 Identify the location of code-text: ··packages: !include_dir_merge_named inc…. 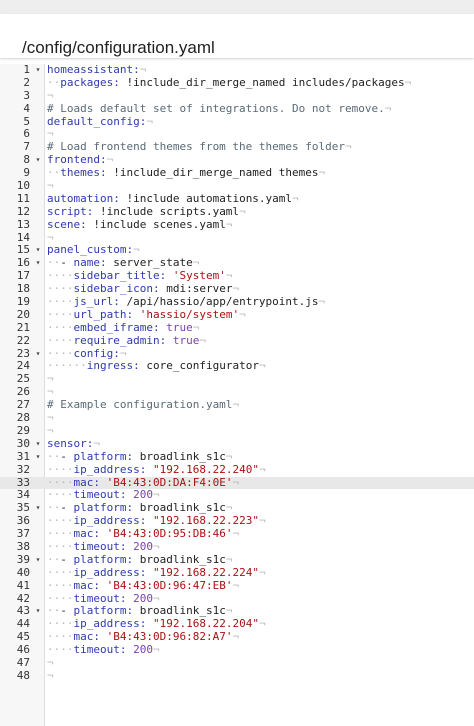
(229, 83).